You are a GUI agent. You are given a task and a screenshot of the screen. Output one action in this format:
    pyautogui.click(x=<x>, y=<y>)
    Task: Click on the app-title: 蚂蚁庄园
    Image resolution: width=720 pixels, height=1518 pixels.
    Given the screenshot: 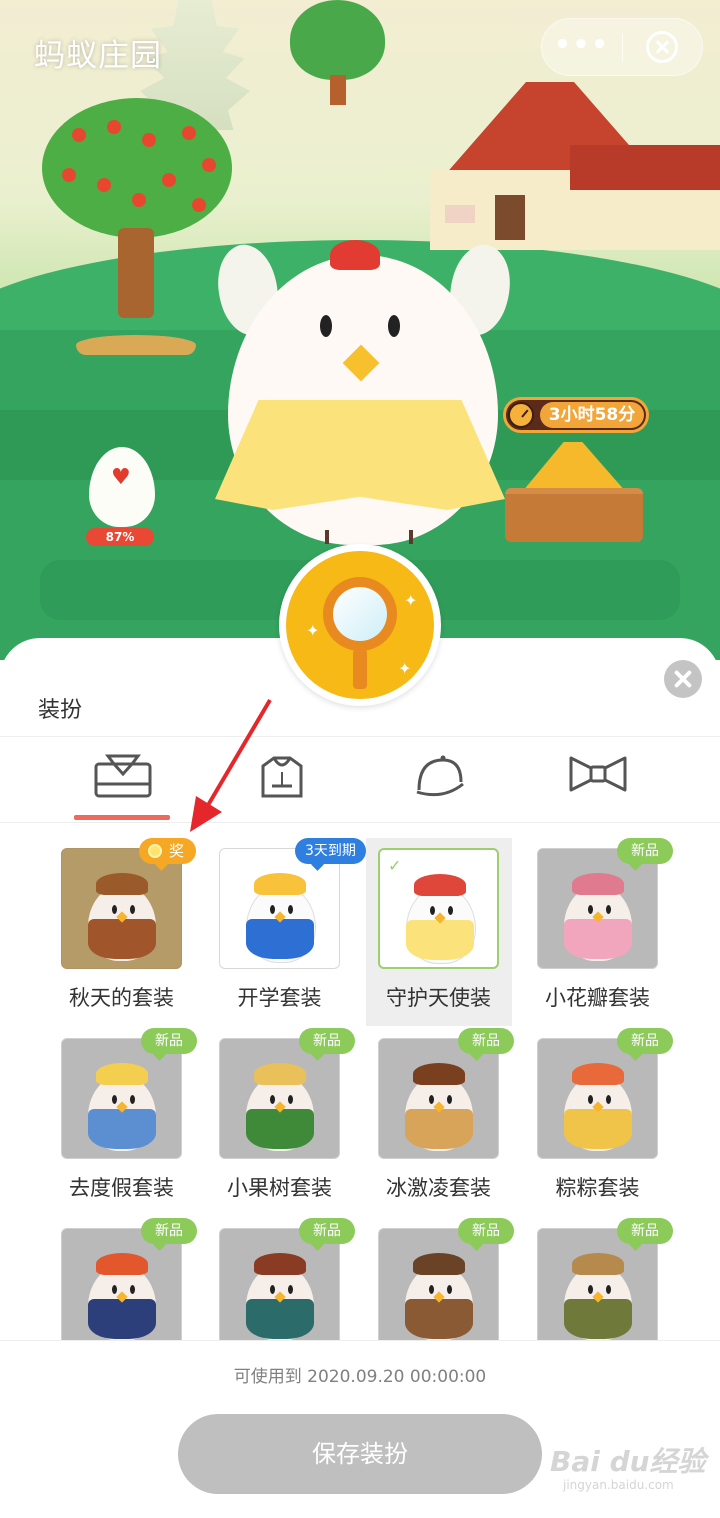 What is the action you would take?
    pyautogui.click(x=98, y=56)
    